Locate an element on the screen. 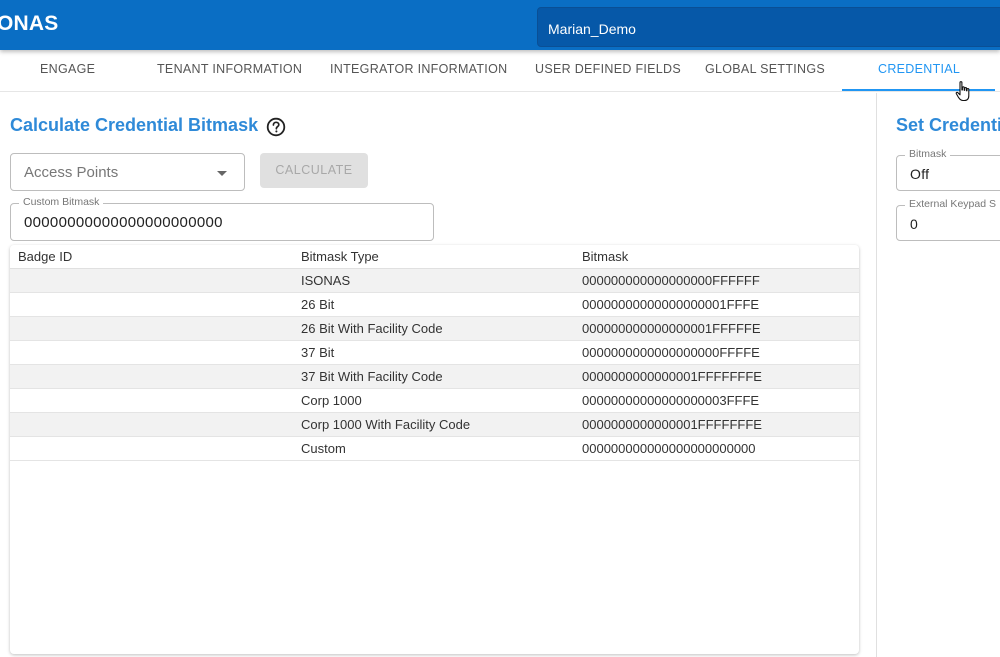 The height and width of the screenshot is (657, 1000). tab-tenant-information: TENANT INFORMATION is located at coordinates (229, 69).